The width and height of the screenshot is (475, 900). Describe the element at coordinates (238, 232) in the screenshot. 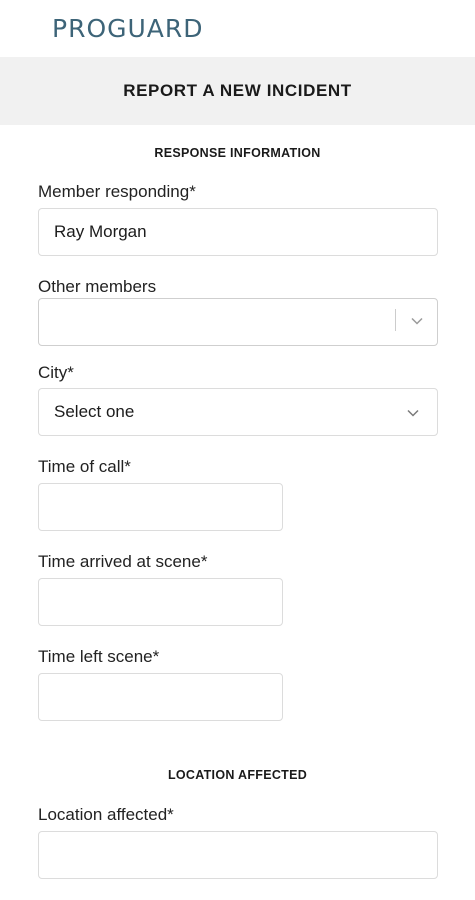

I see `member-responding-field: Ray Morgan` at that location.